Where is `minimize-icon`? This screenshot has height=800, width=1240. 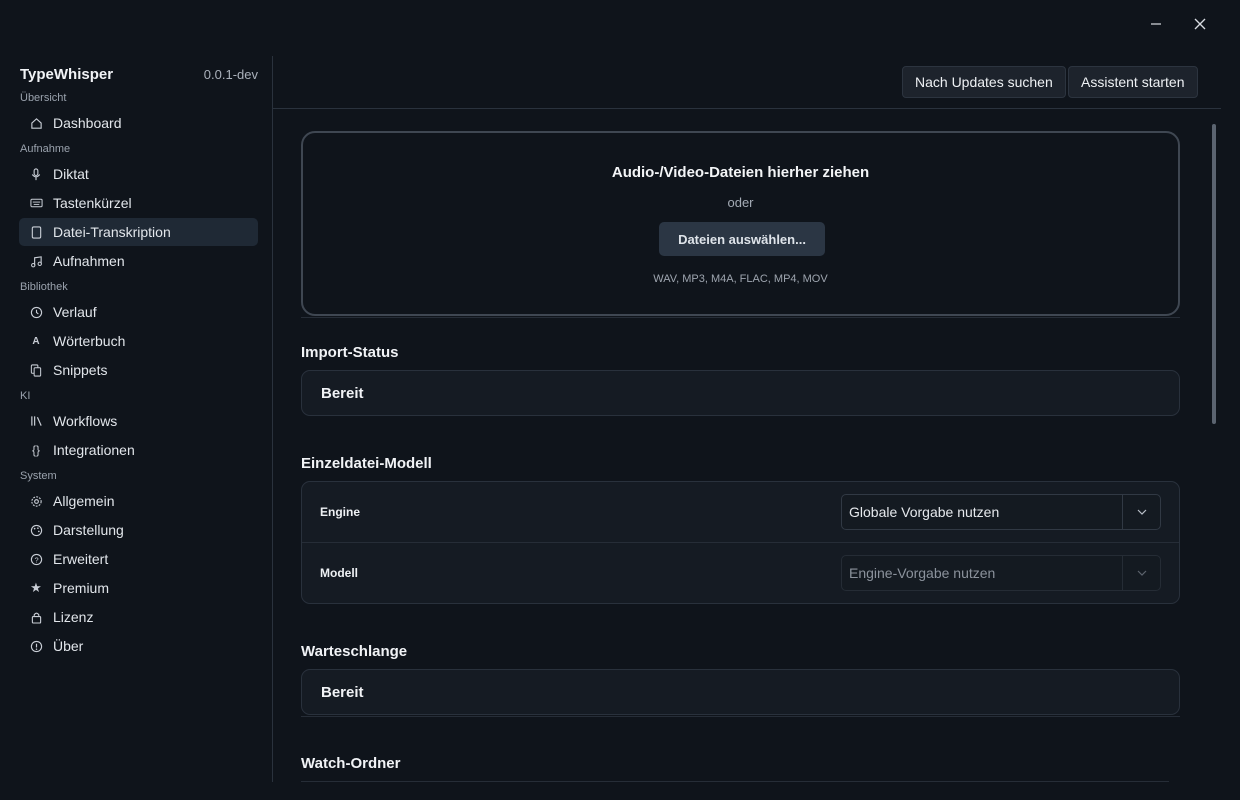 minimize-icon is located at coordinates (1156, 24).